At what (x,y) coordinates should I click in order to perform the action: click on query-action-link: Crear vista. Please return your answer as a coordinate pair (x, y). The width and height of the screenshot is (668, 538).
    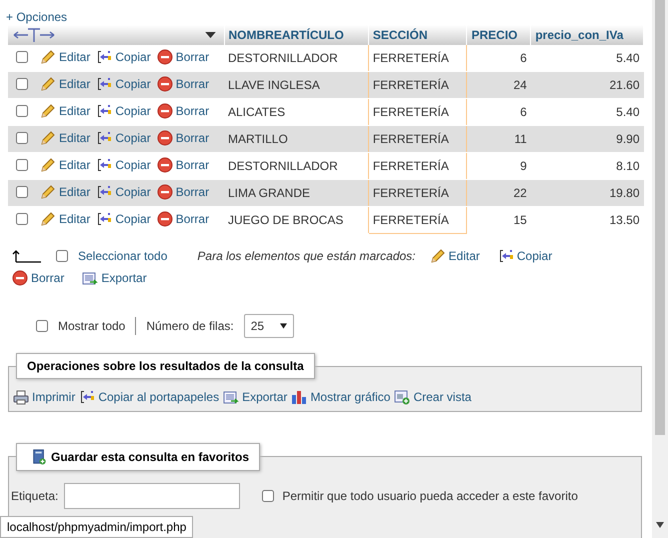
    Looking at the image, I should click on (442, 397).